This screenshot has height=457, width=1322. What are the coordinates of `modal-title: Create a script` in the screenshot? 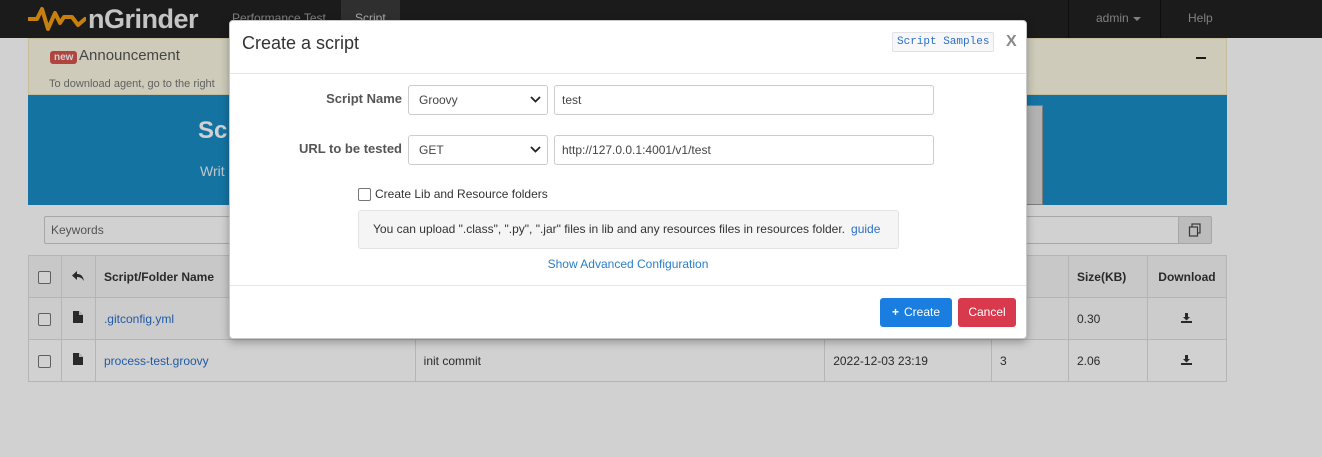 It's located at (301, 43).